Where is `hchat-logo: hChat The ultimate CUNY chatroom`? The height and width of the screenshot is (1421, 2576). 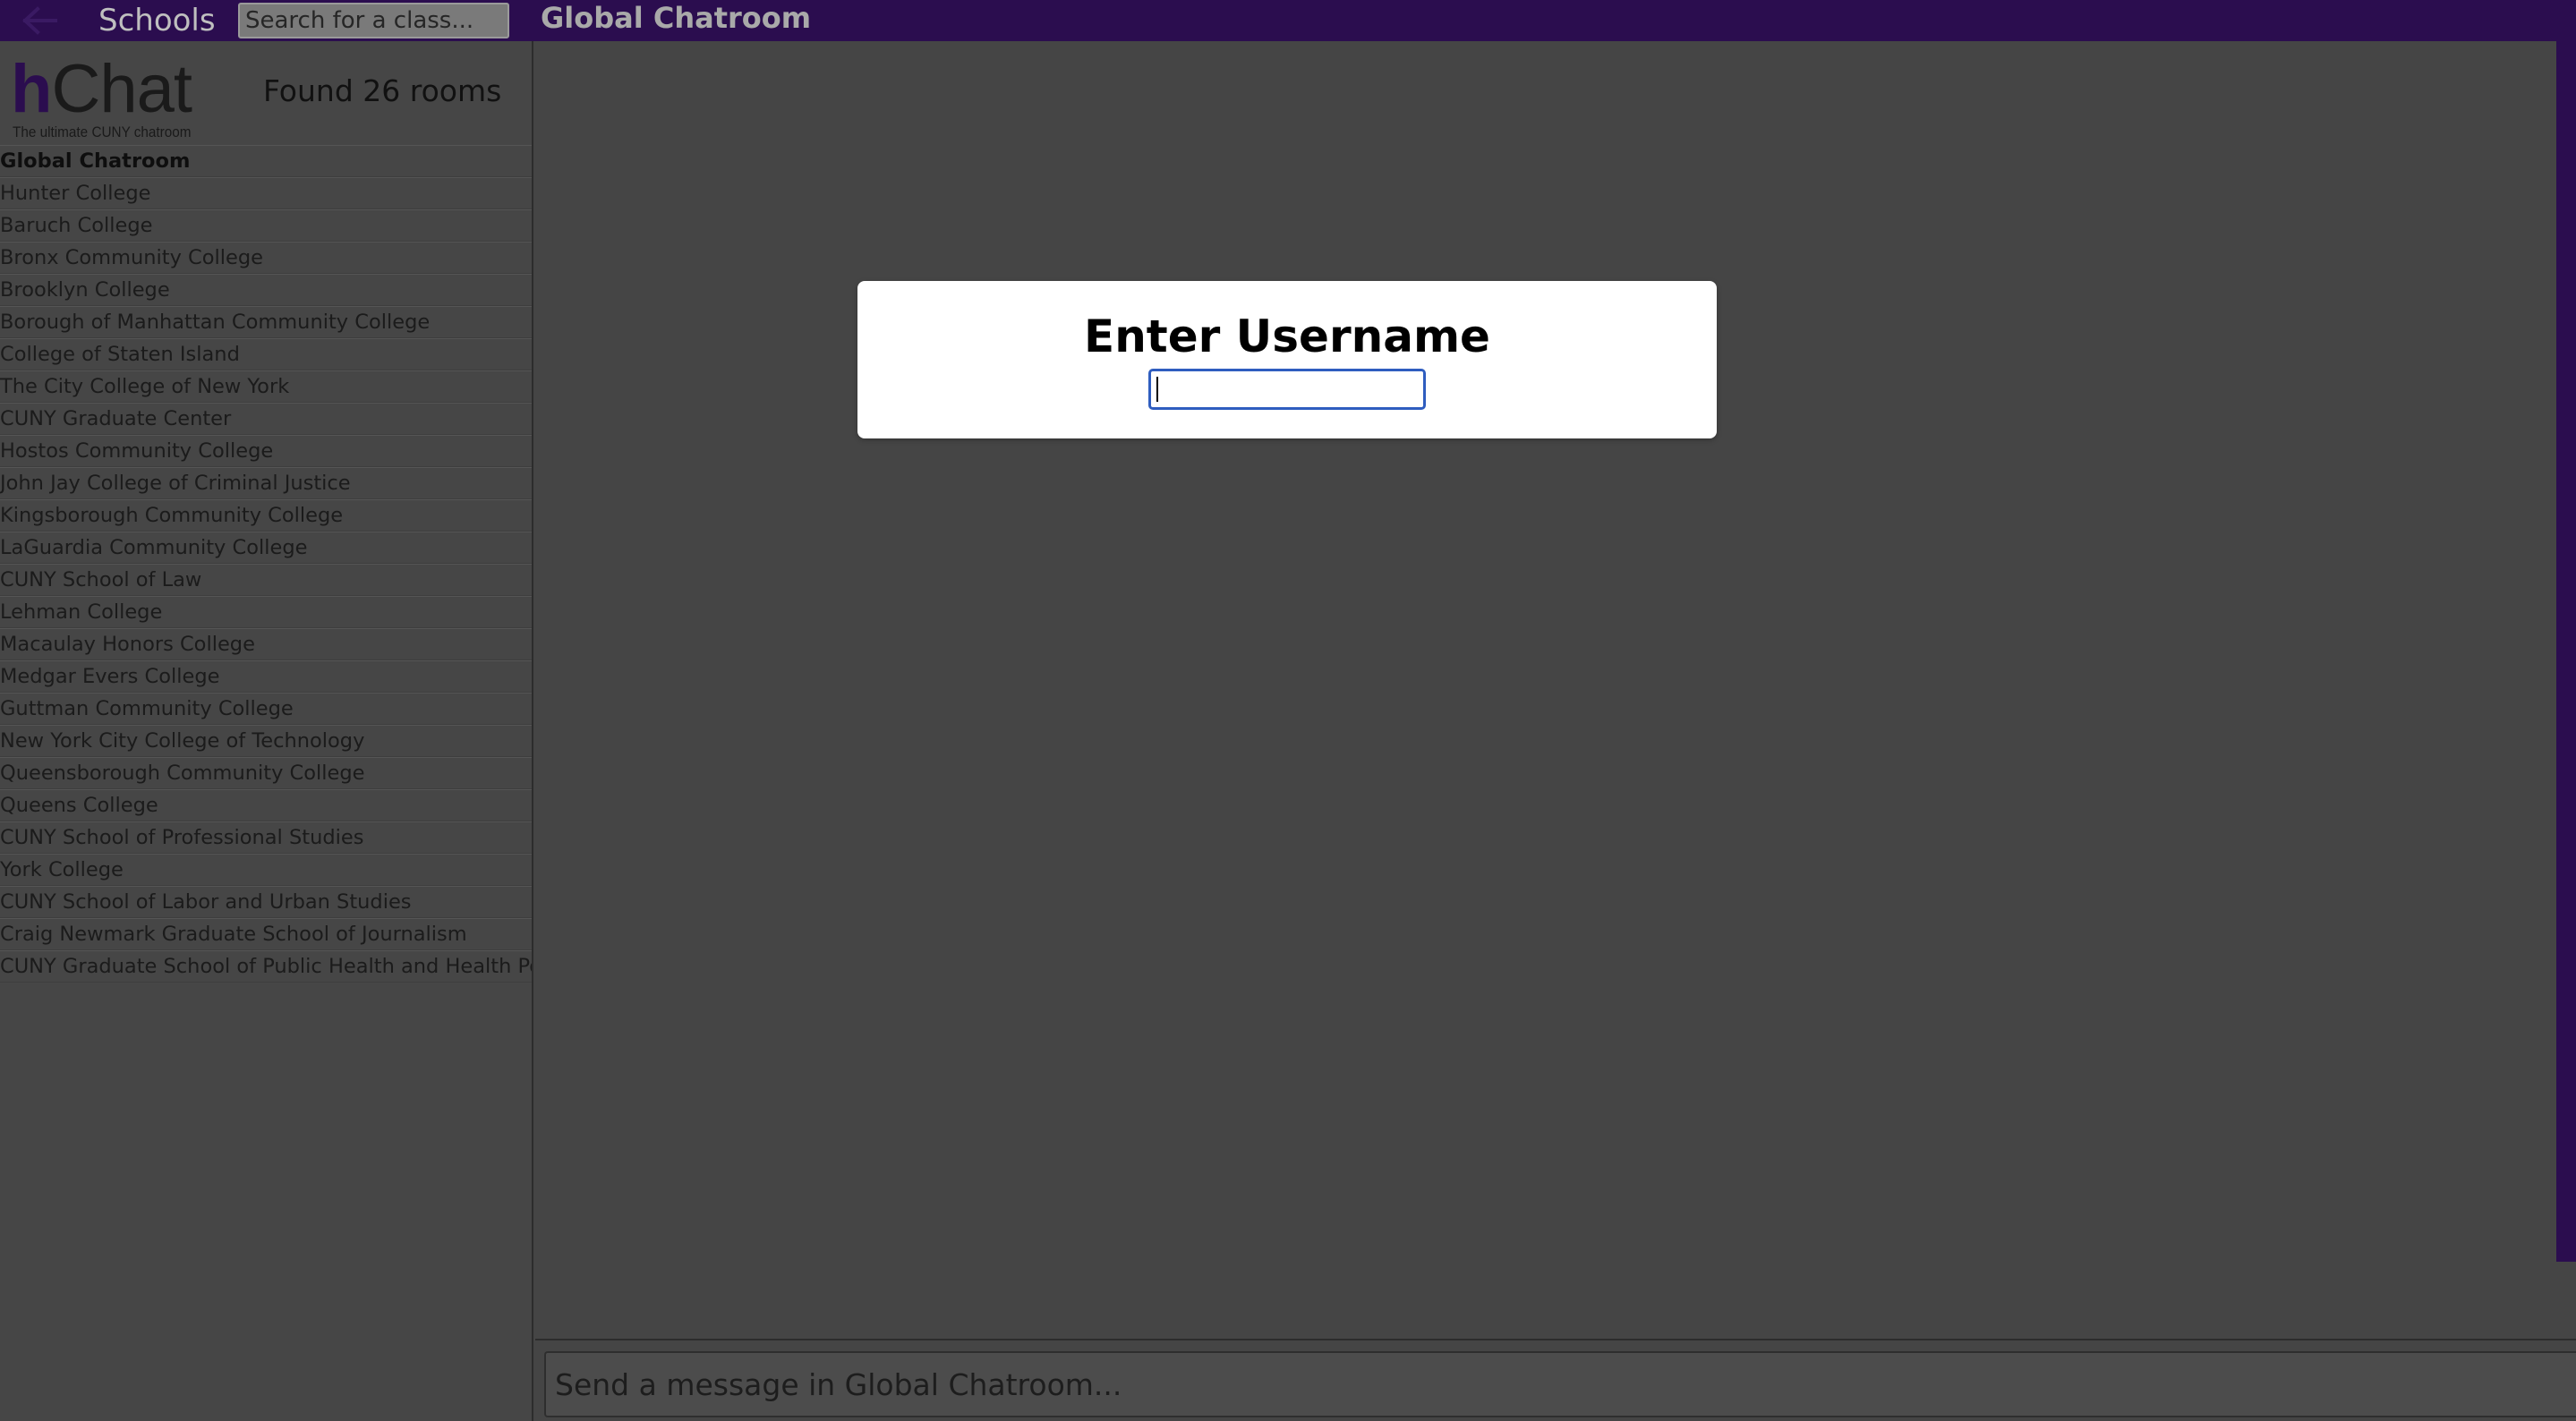 hchat-logo: hChat The ultimate CUNY chatroom is located at coordinates (114, 96).